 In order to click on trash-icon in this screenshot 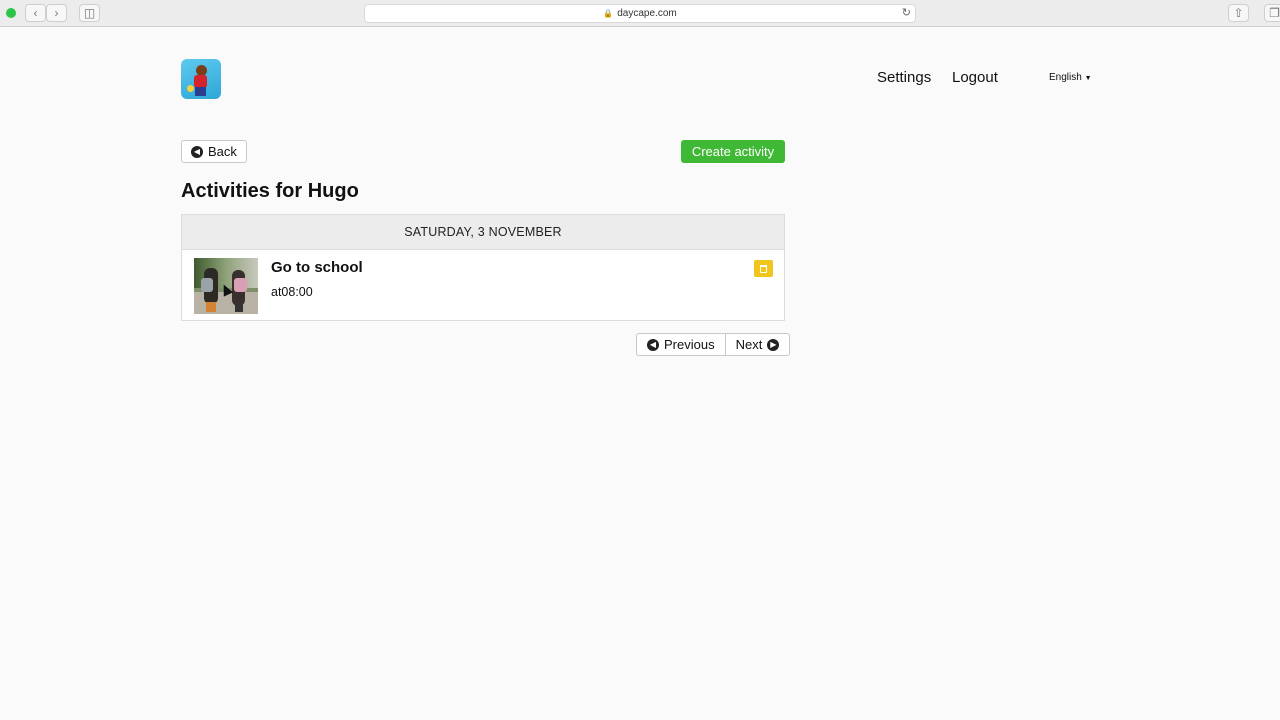, I will do `click(763, 268)`.